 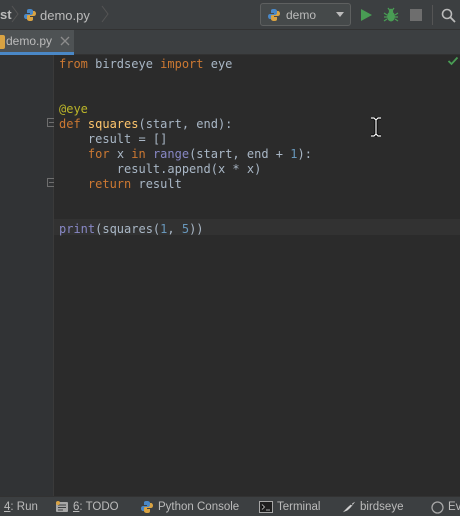 What do you see at coordinates (128, 64) in the screenshot?
I see `code-token: birdseye` at bounding box center [128, 64].